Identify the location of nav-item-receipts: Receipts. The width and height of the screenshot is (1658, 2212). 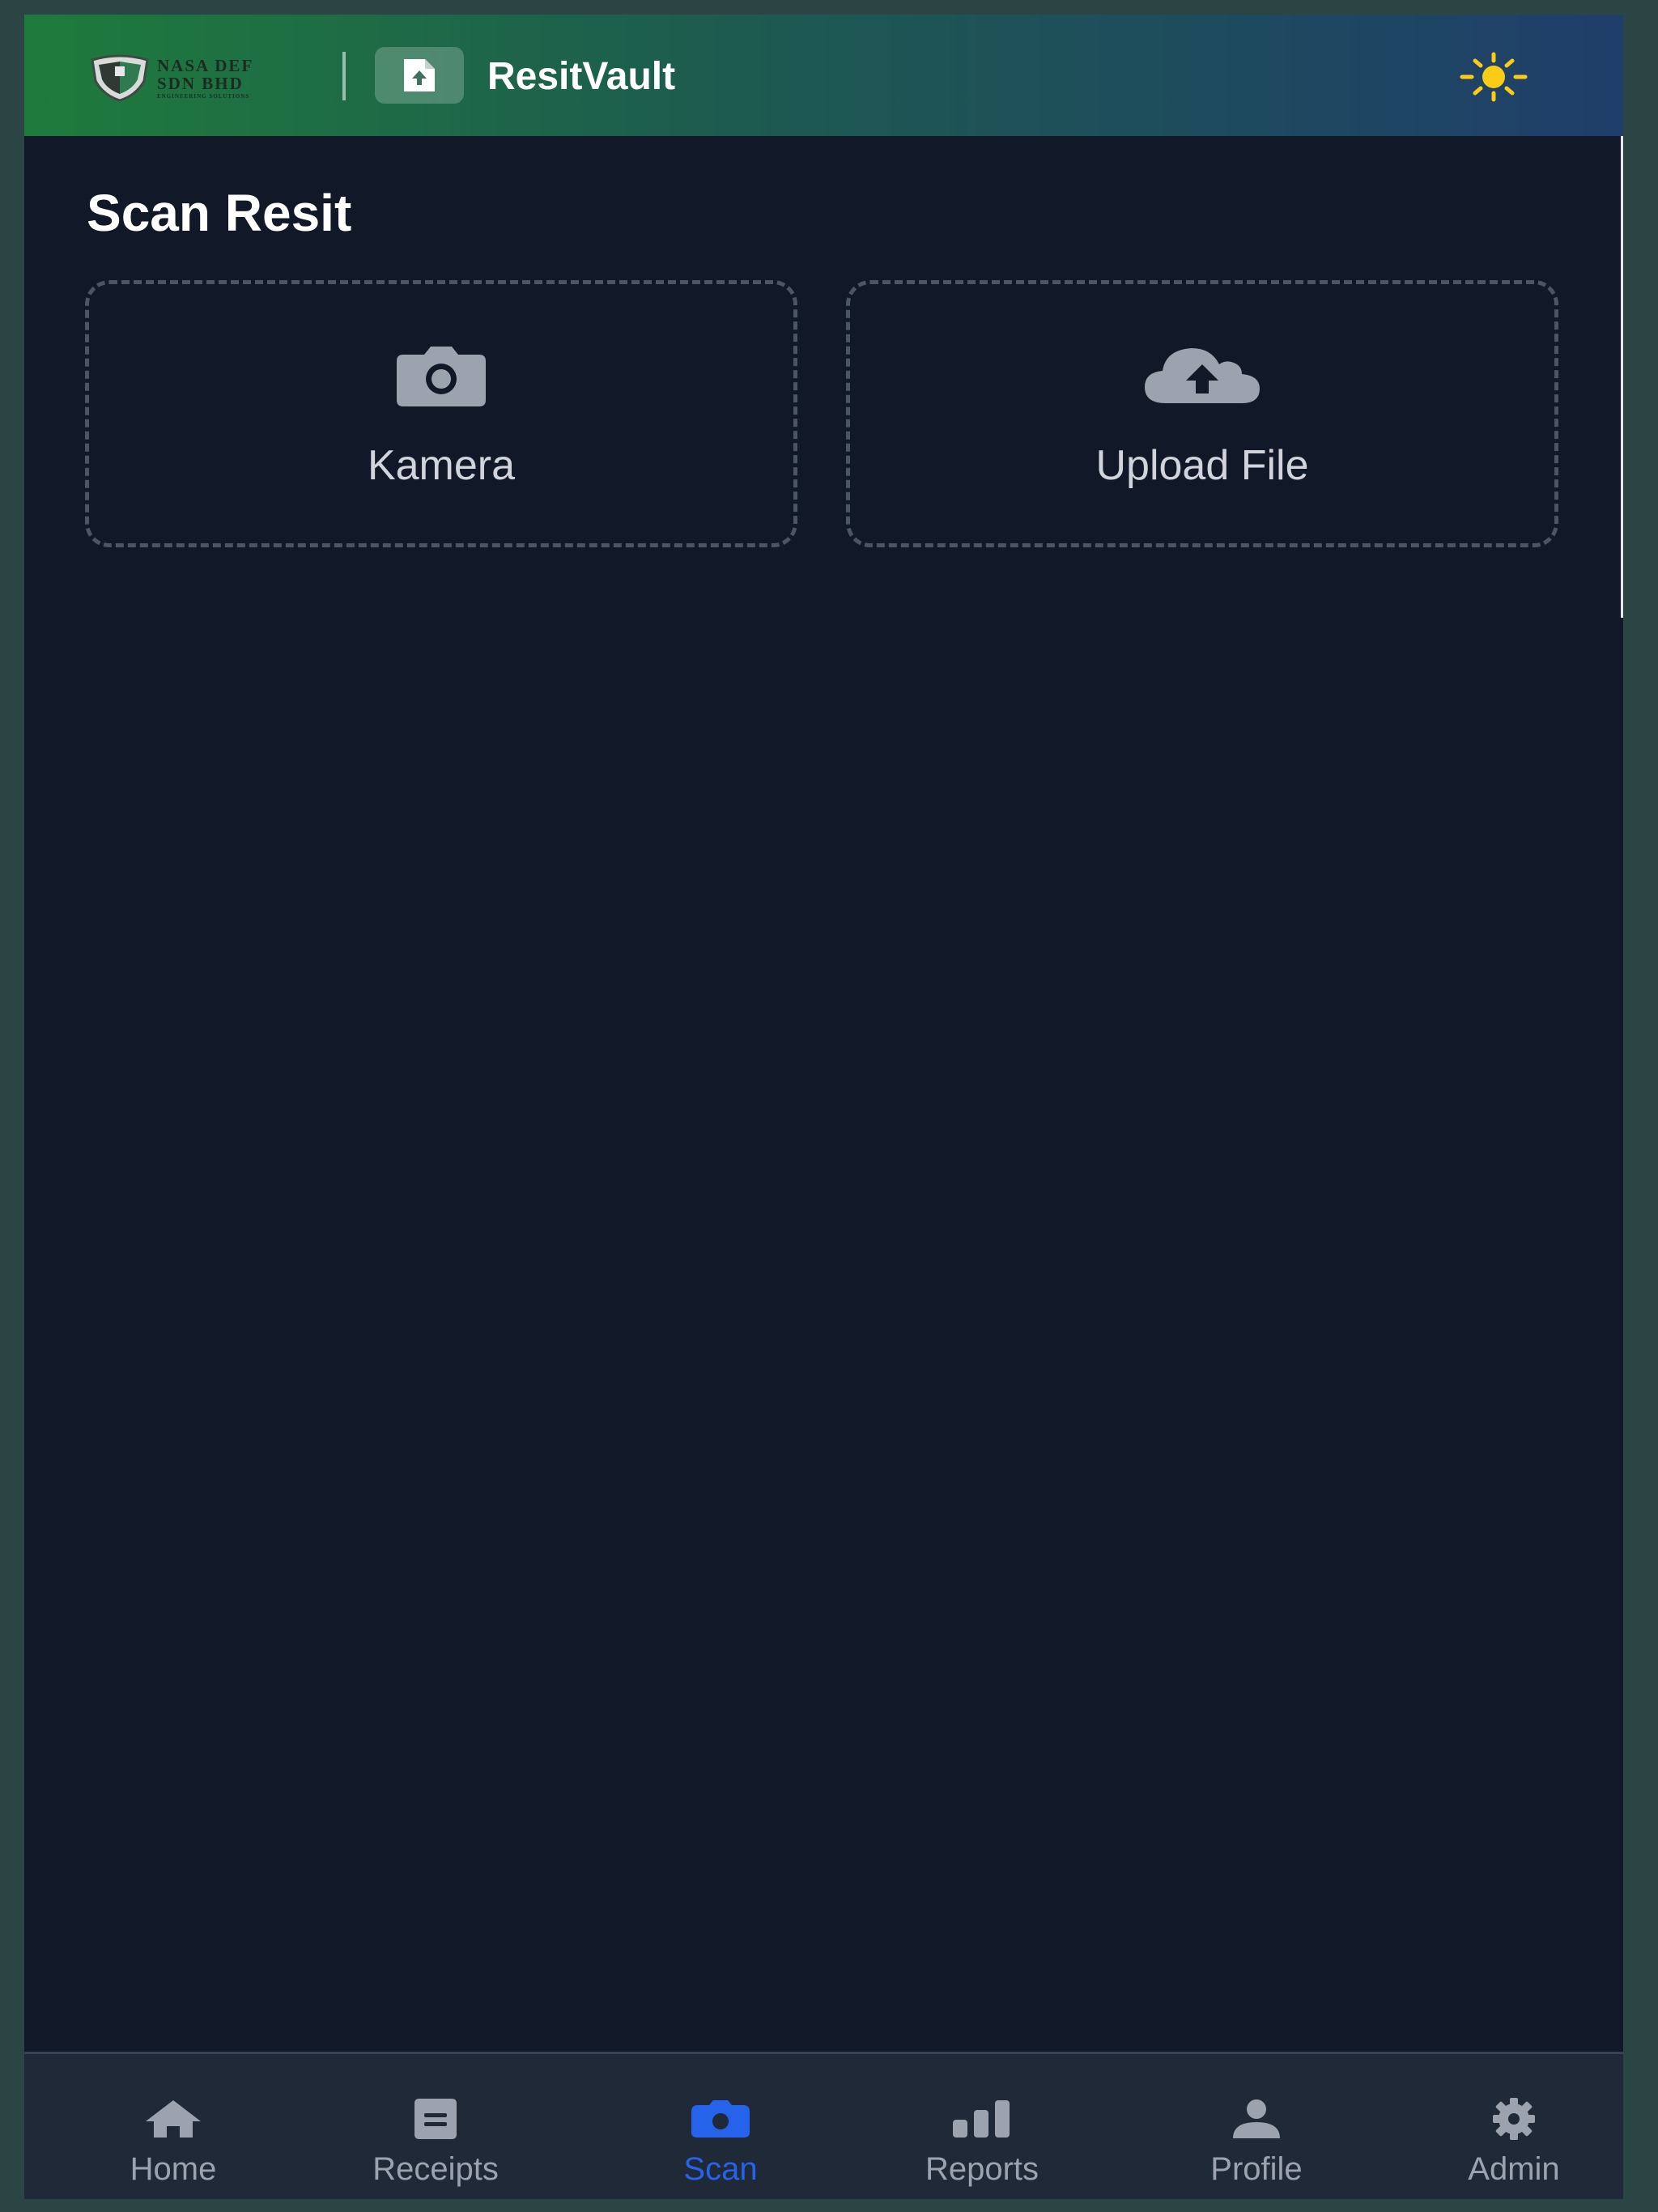
(435, 2127).